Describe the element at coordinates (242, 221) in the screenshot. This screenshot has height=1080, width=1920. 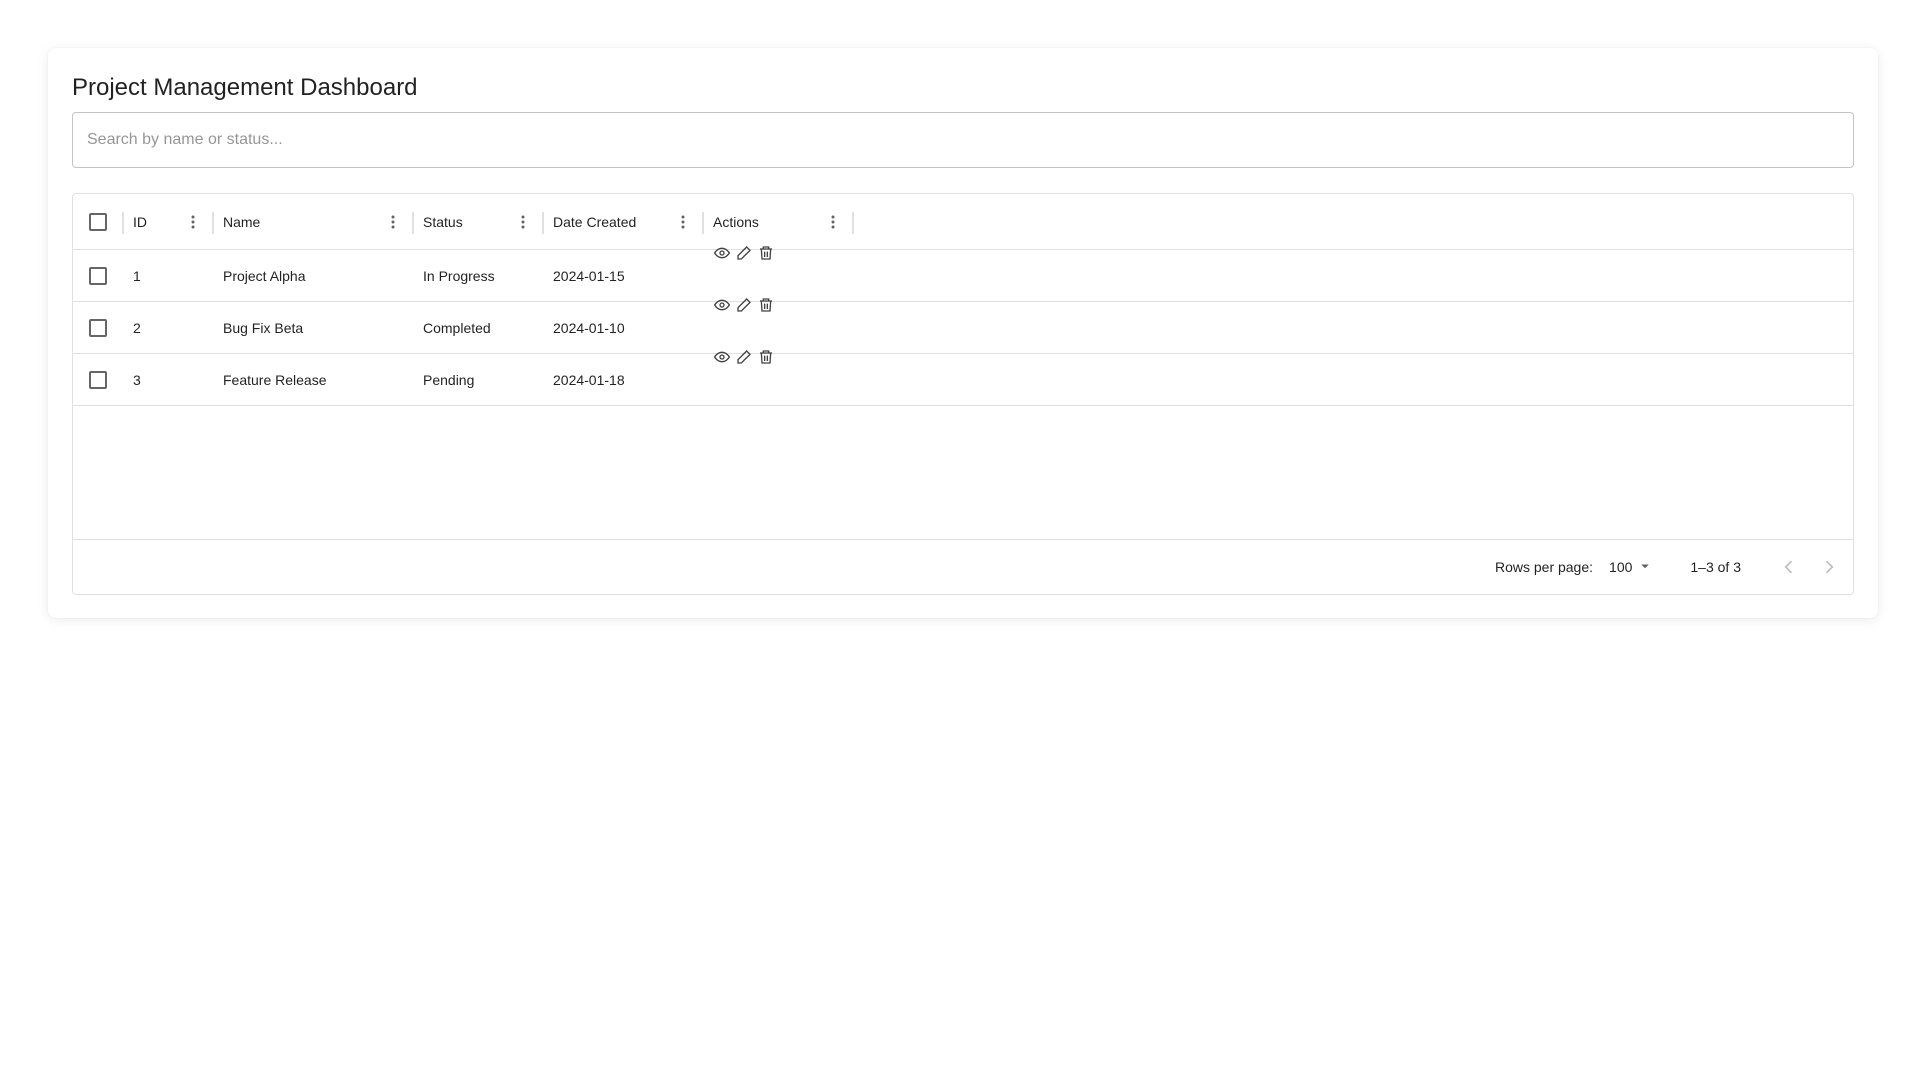
I see `column-header-label: Name` at that location.